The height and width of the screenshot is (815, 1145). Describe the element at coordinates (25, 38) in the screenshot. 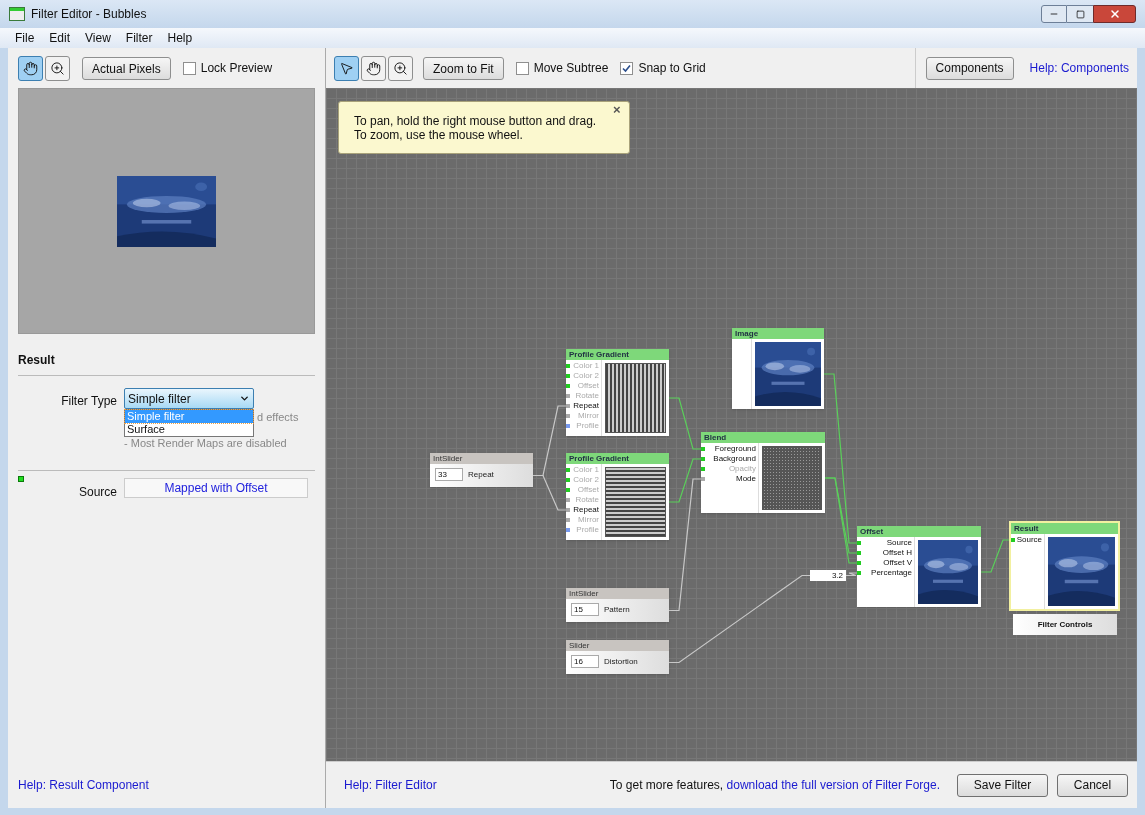

I see `menu-item: File` at that location.